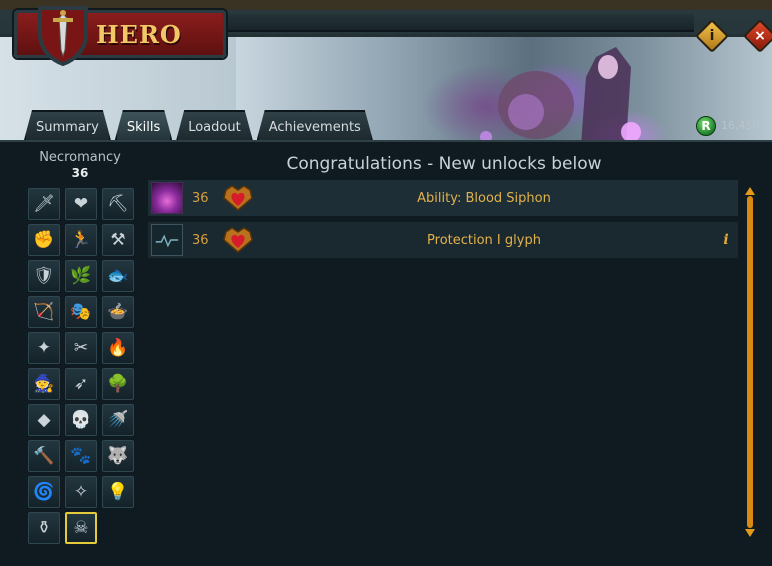 This screenshot has height=566, width=772. I want to click on tab-bar: Summary Skills Loadout Achievements, so click(198, 125).